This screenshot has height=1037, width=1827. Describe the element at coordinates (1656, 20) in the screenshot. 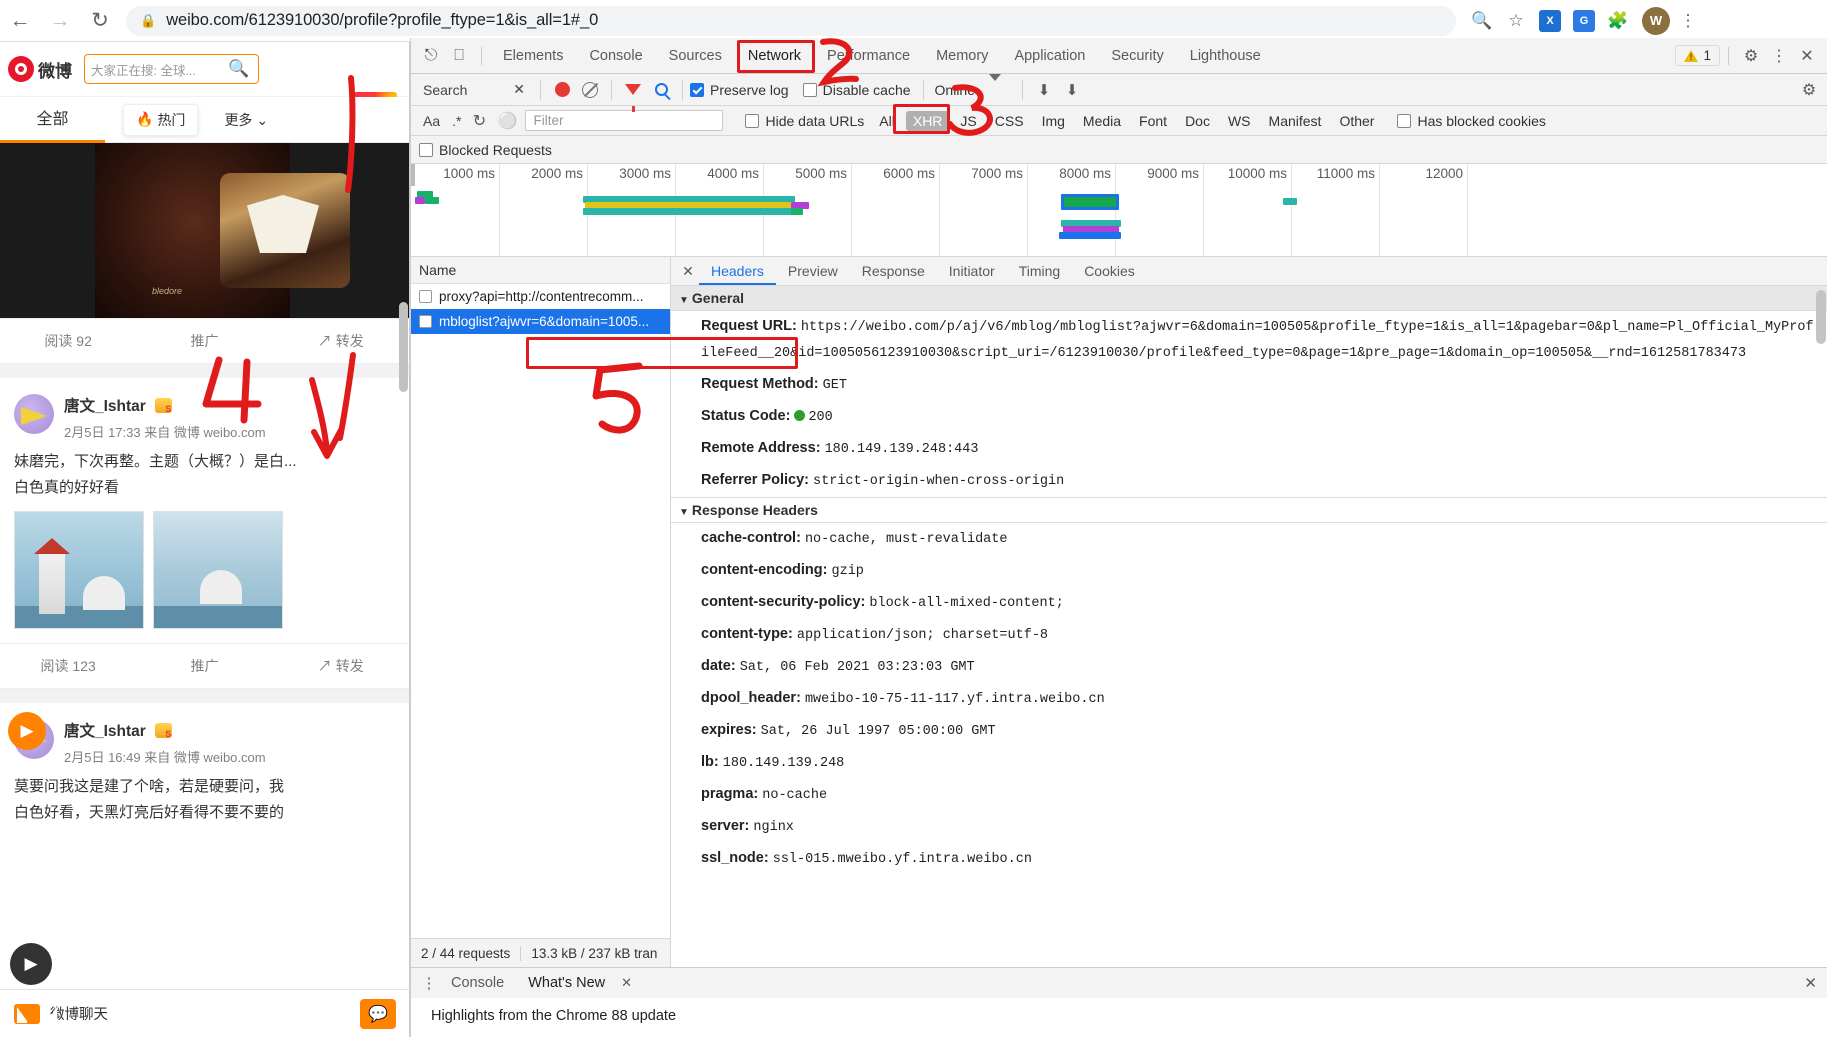

I see `avatar: W` at that location.